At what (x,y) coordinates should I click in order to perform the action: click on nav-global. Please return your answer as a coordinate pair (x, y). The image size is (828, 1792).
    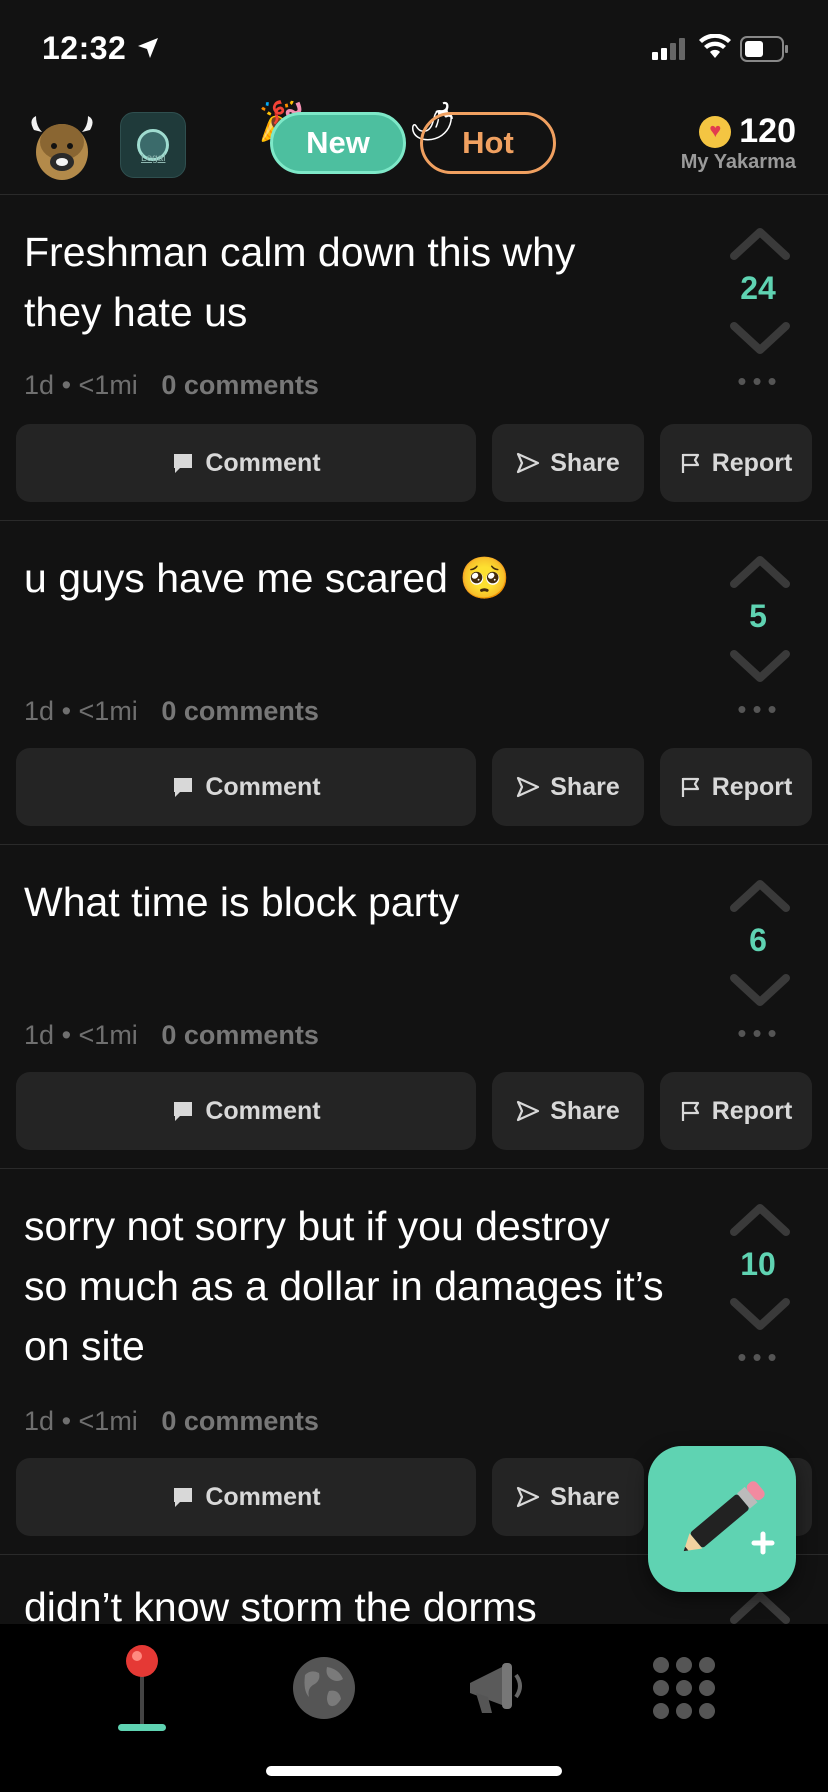
    Looking at the image, I should click on (324, 1688).